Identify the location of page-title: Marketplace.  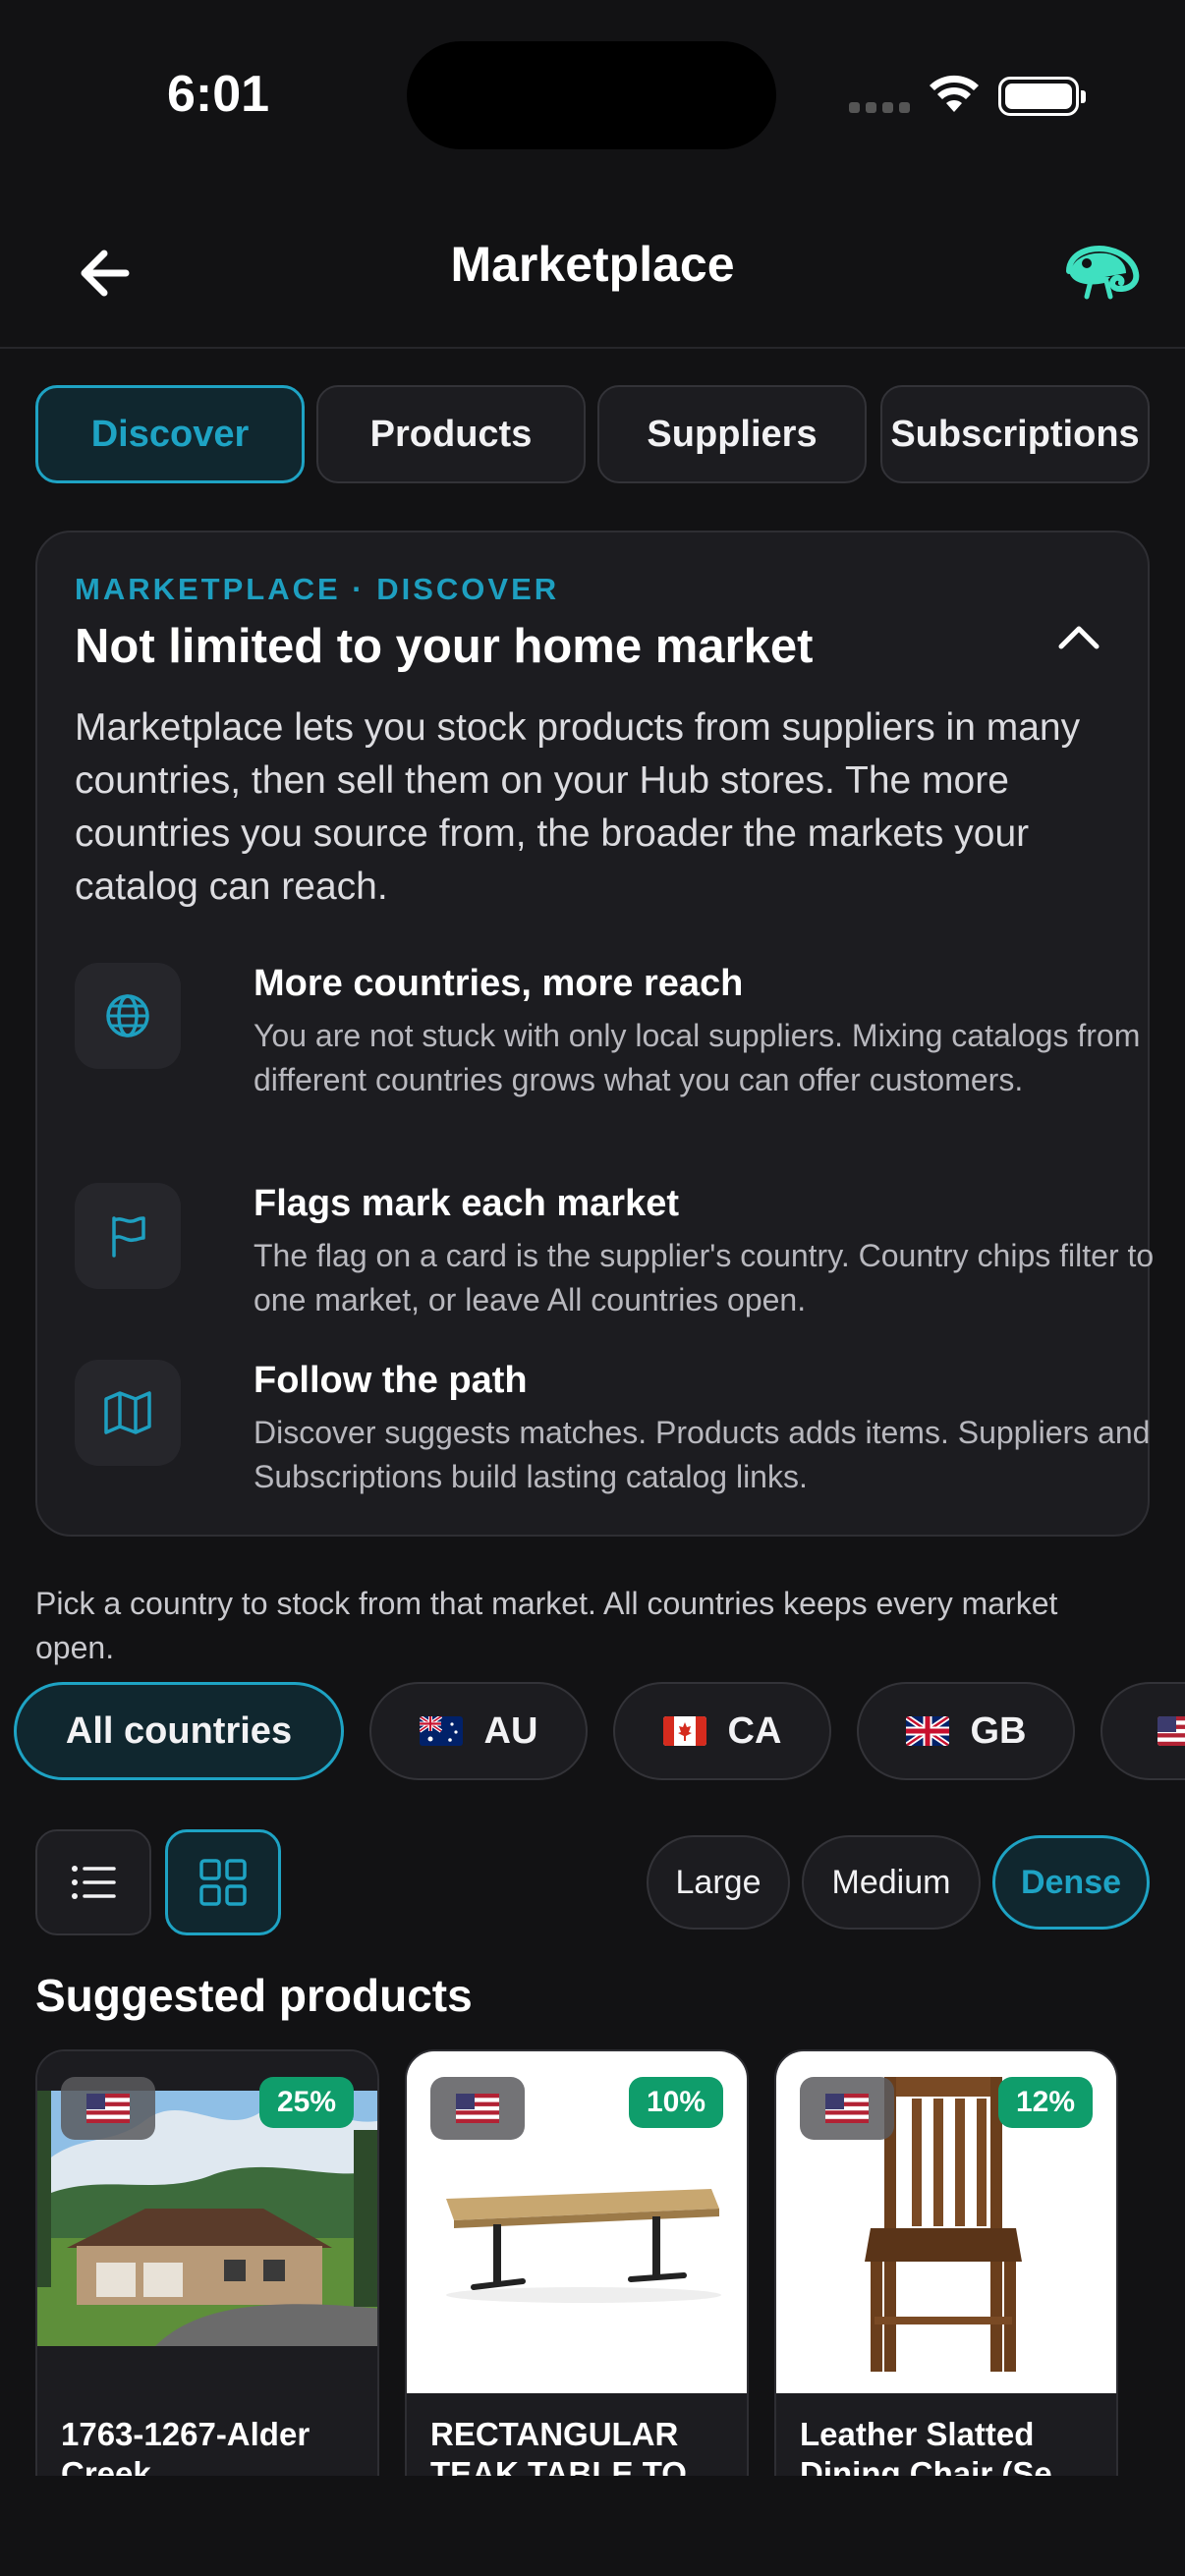
(592, 264).